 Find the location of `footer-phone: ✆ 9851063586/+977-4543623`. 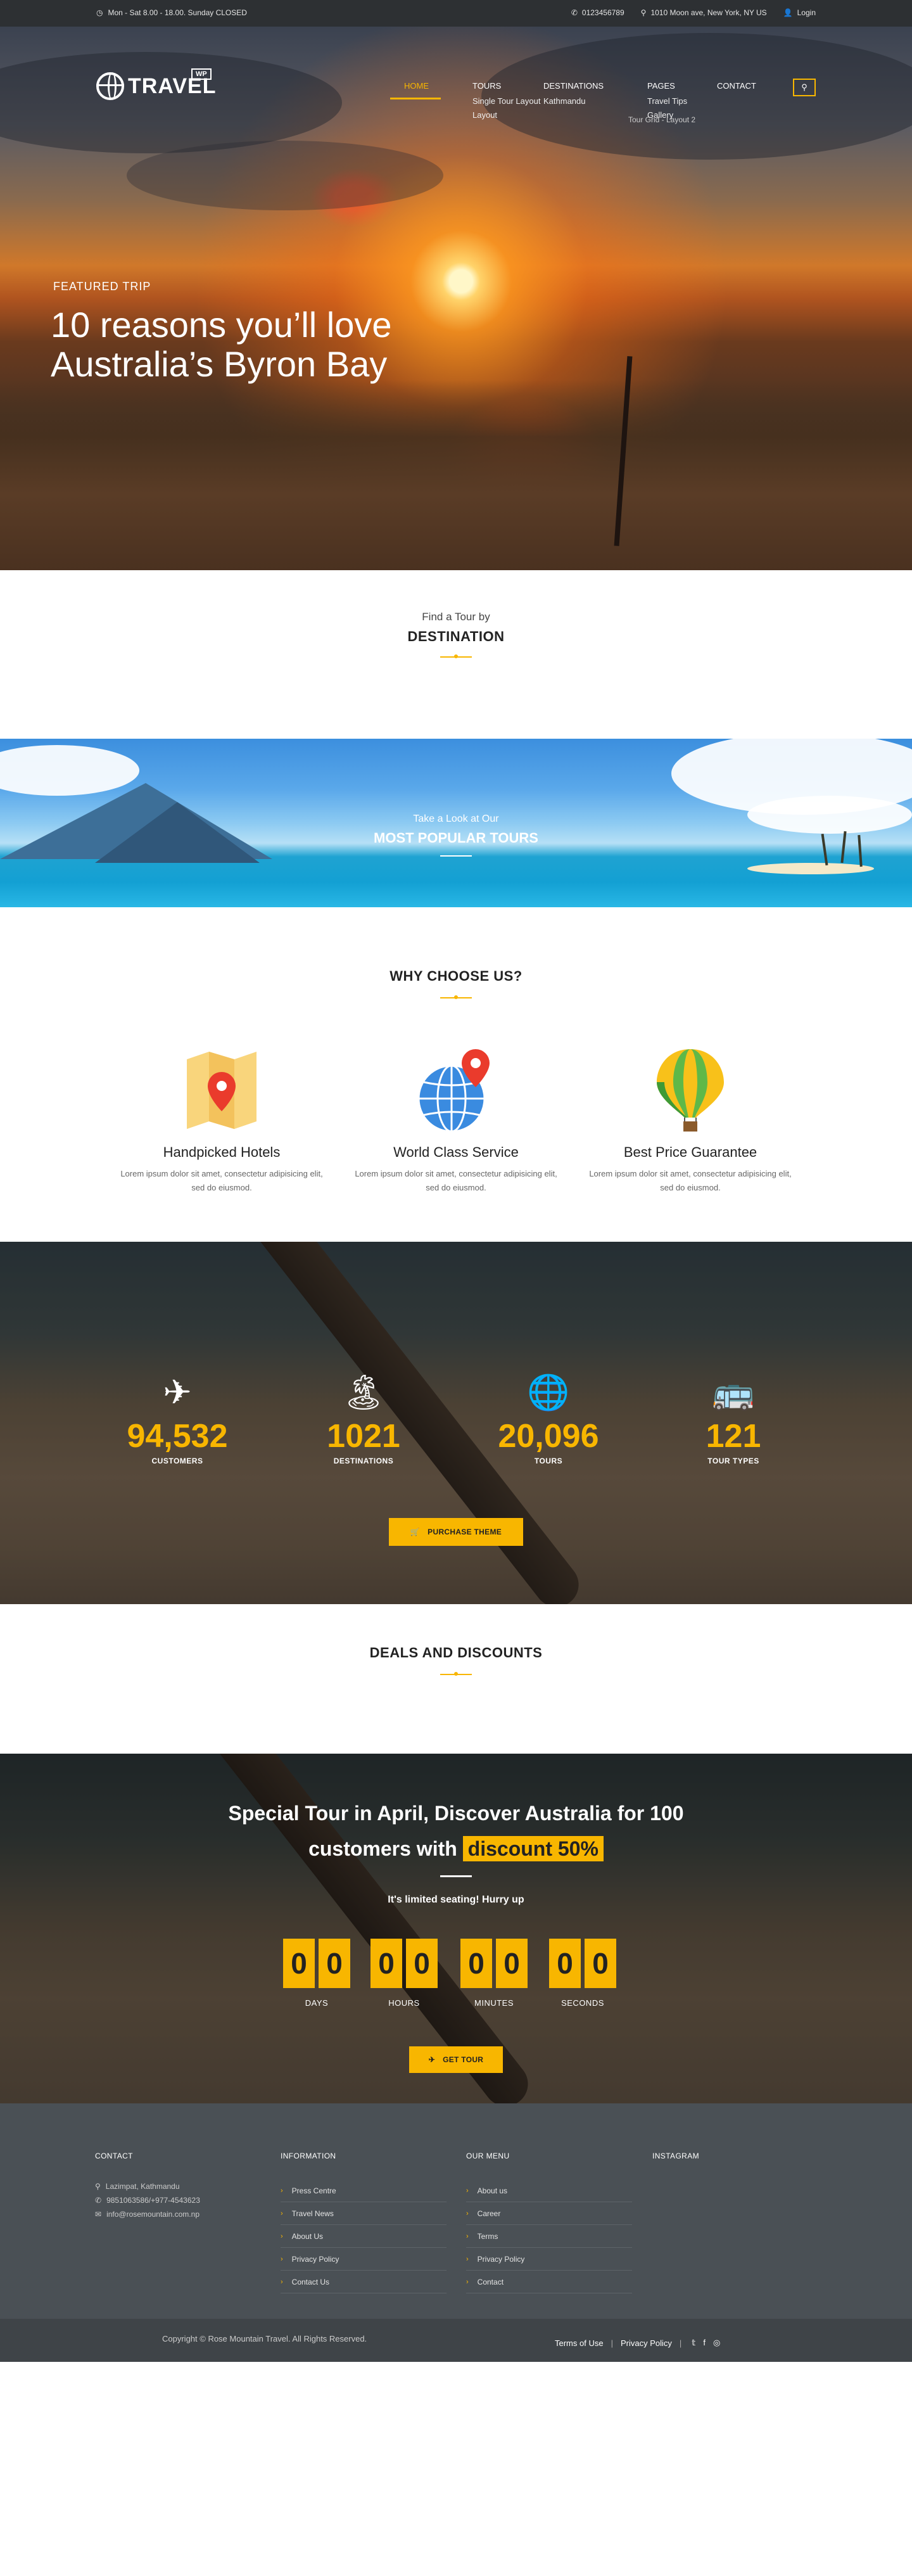

footer-phone: ✆ 9851063586/+977-4543623 is located at coordinates (177, 2200).